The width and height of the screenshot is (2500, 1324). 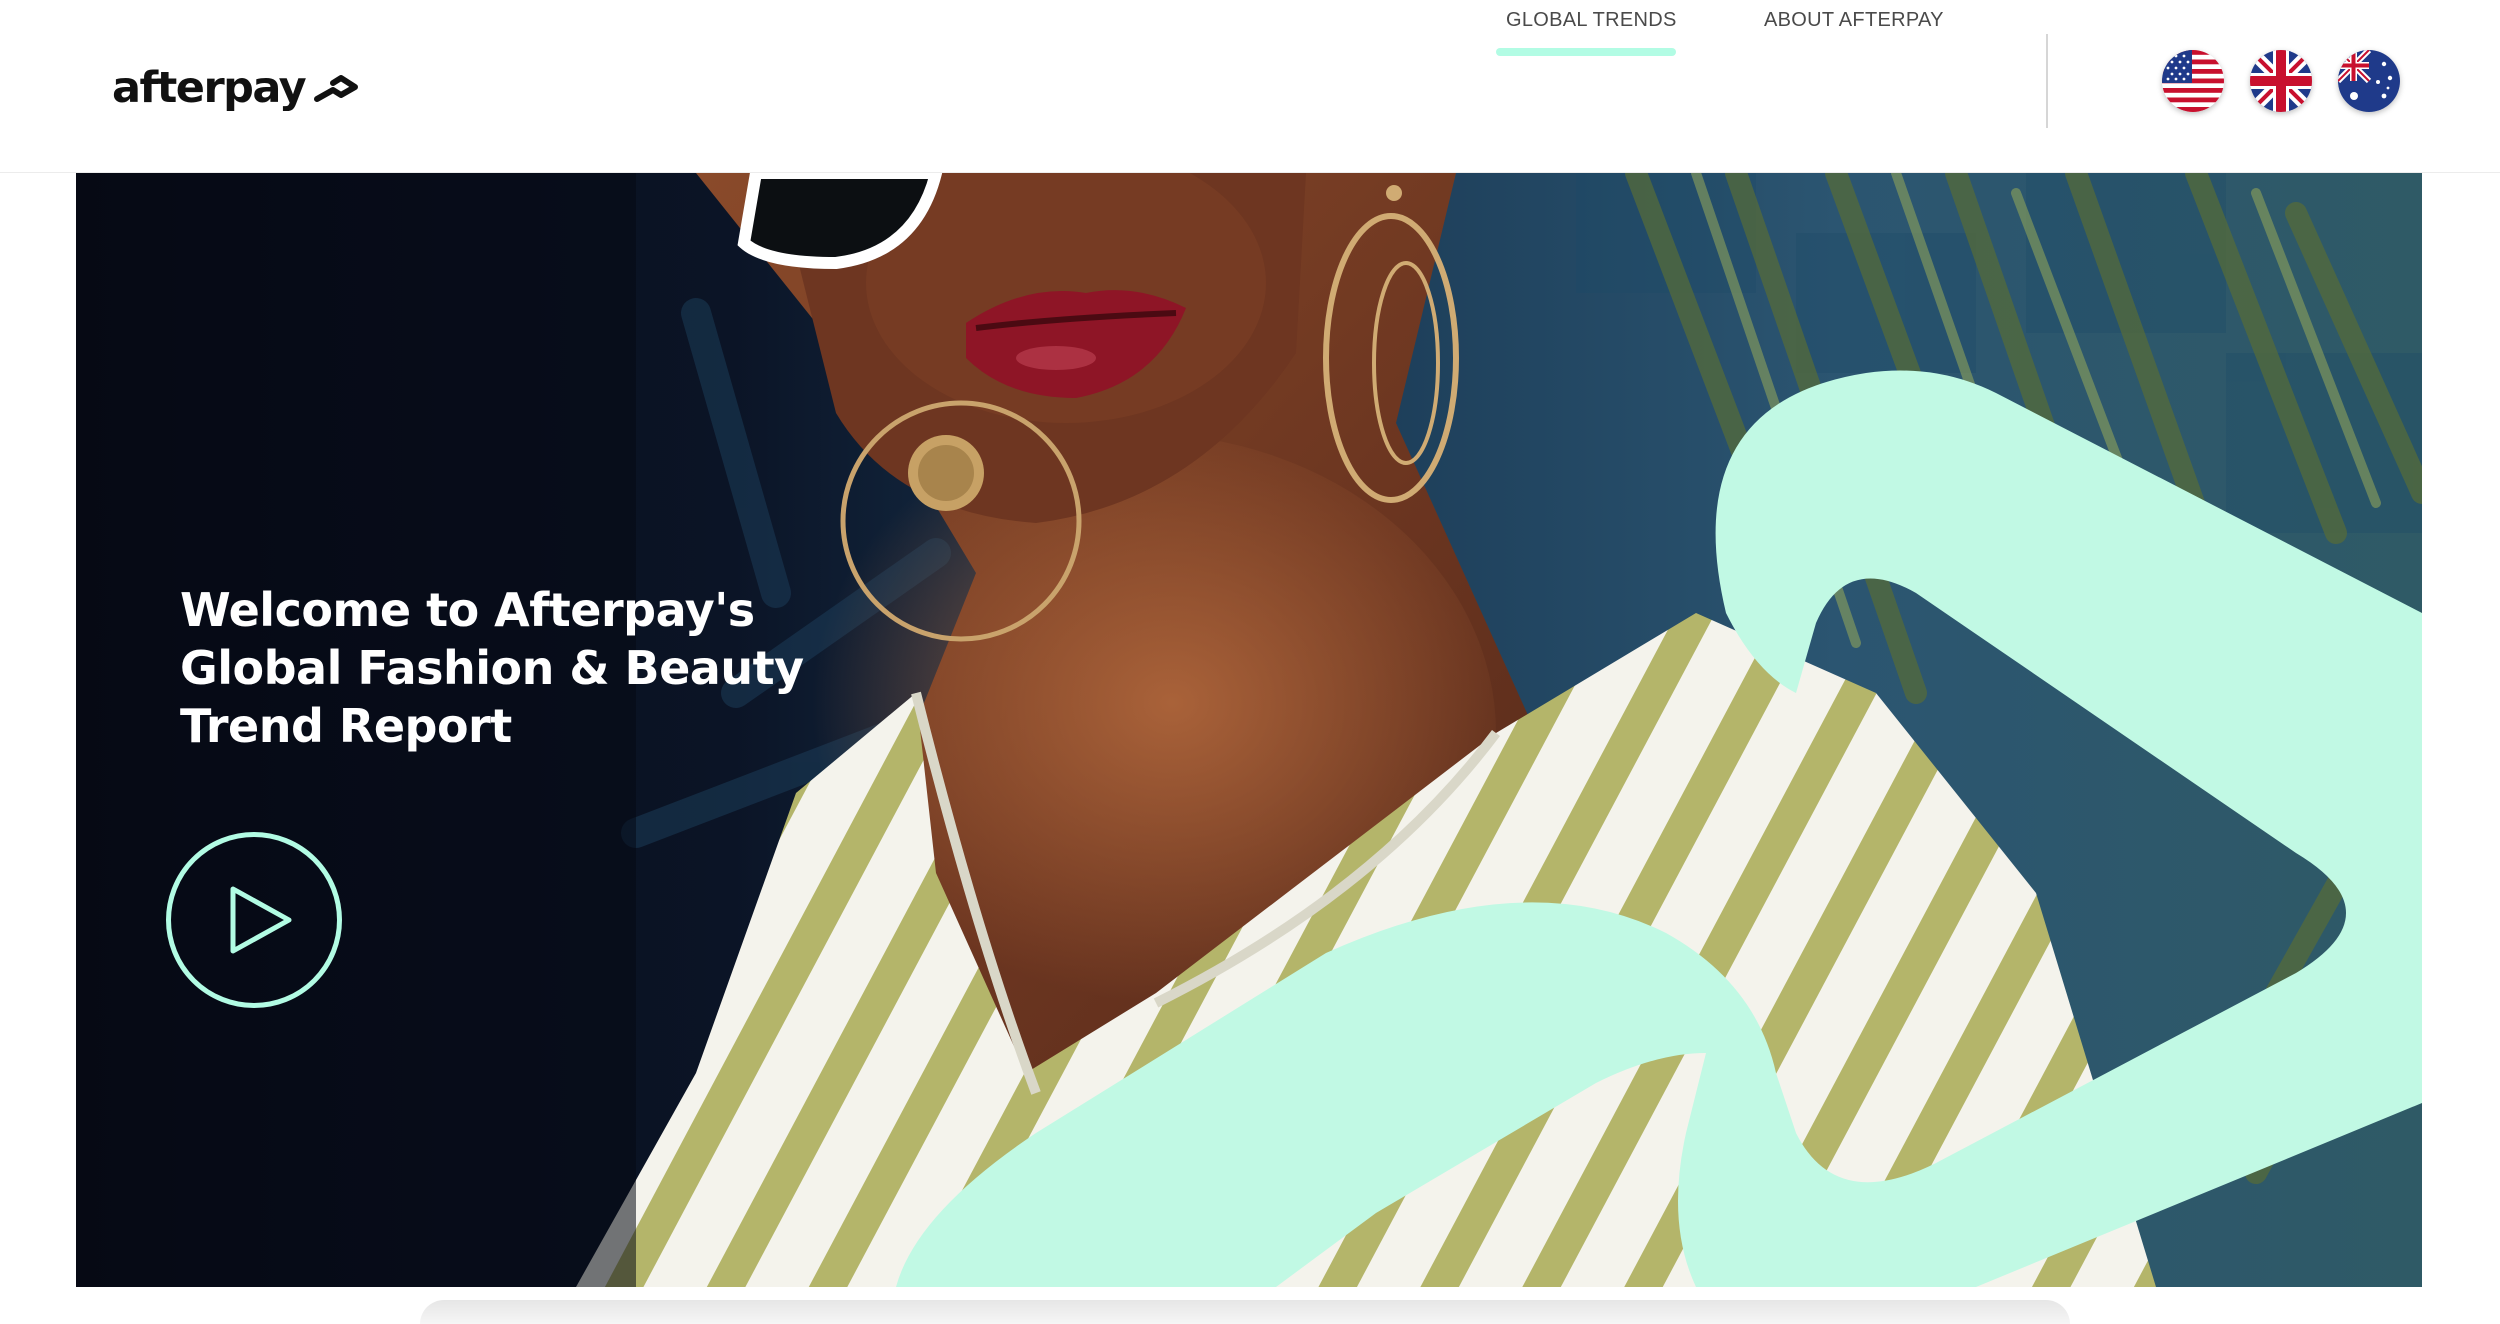 I want to click on region-us-button, so click(x=2193, y=81).